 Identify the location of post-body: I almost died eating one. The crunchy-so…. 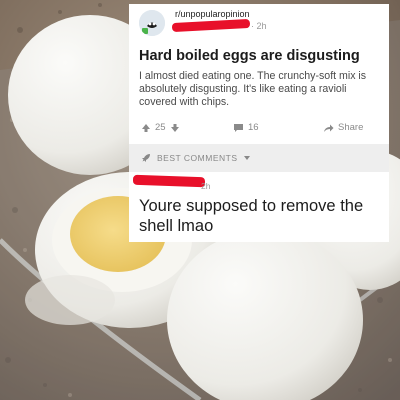
(253, 89).